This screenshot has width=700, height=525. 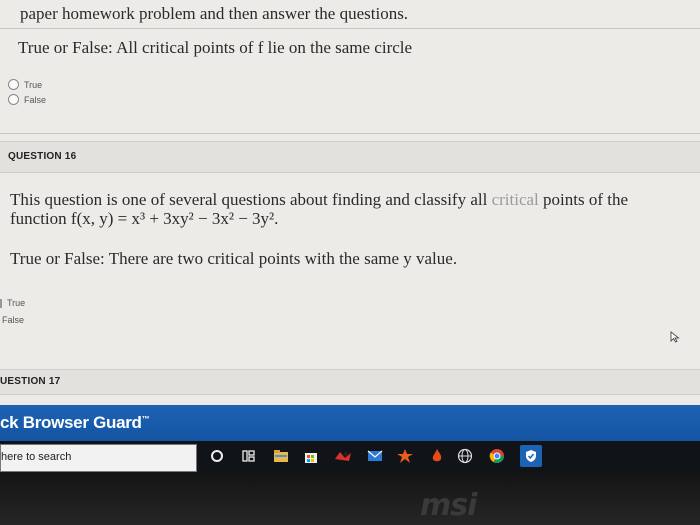 I want to click on search-placeholder: here to search, so click(x=36, y=457).